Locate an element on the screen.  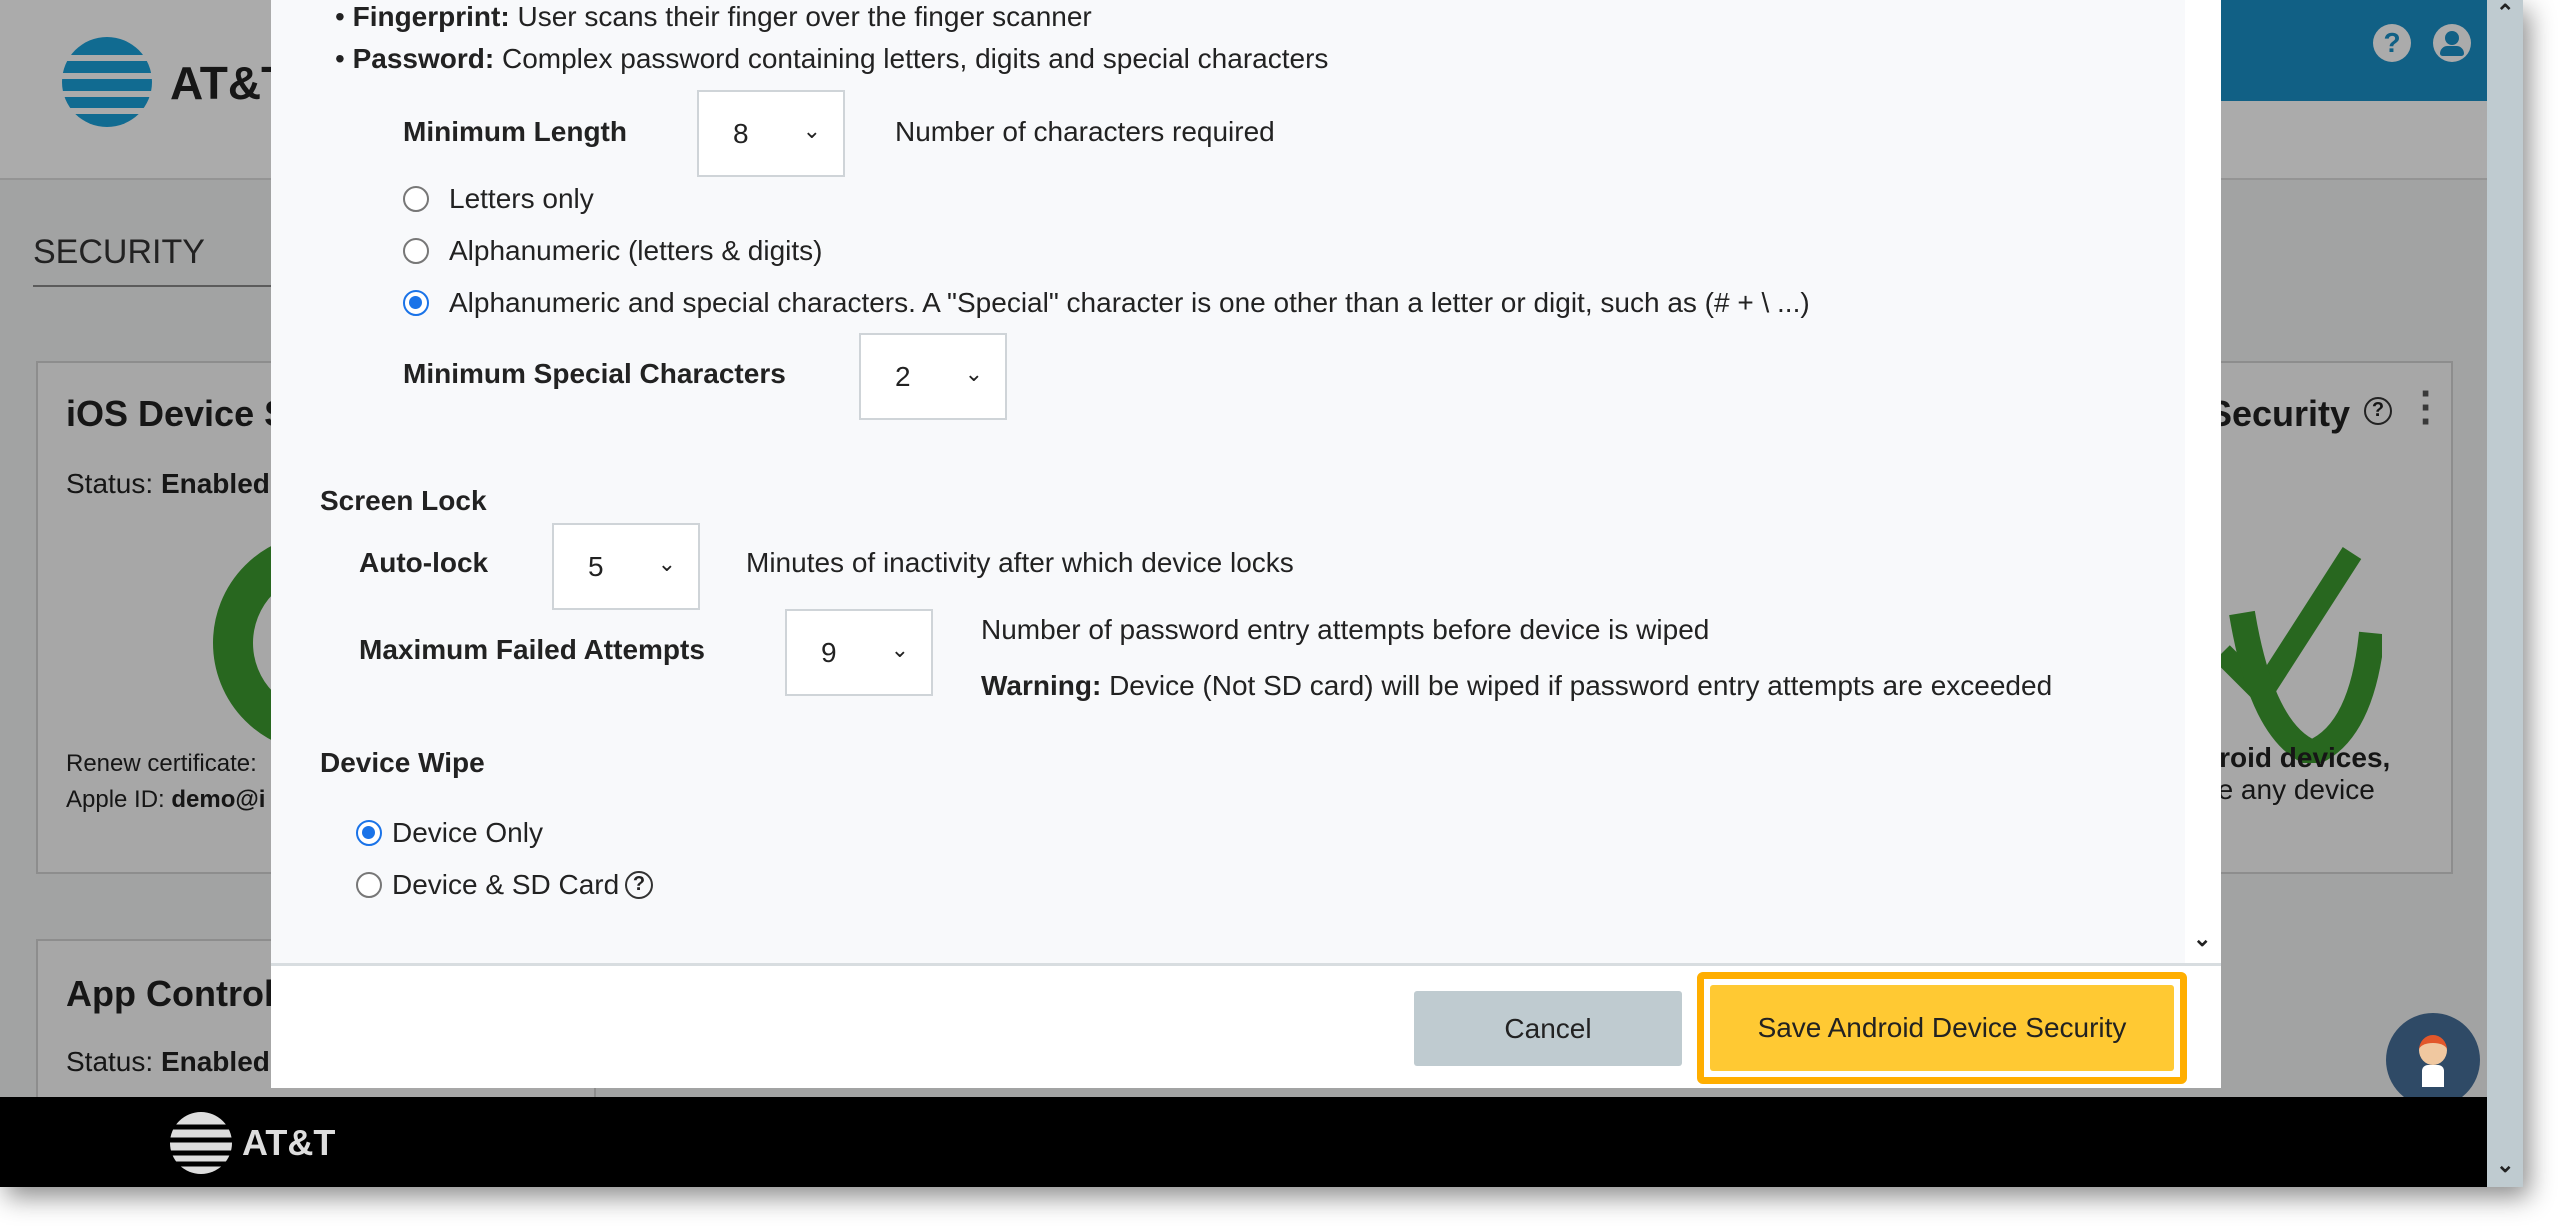
min-length-label: Minimum Length is located at coordinates (515, 131).